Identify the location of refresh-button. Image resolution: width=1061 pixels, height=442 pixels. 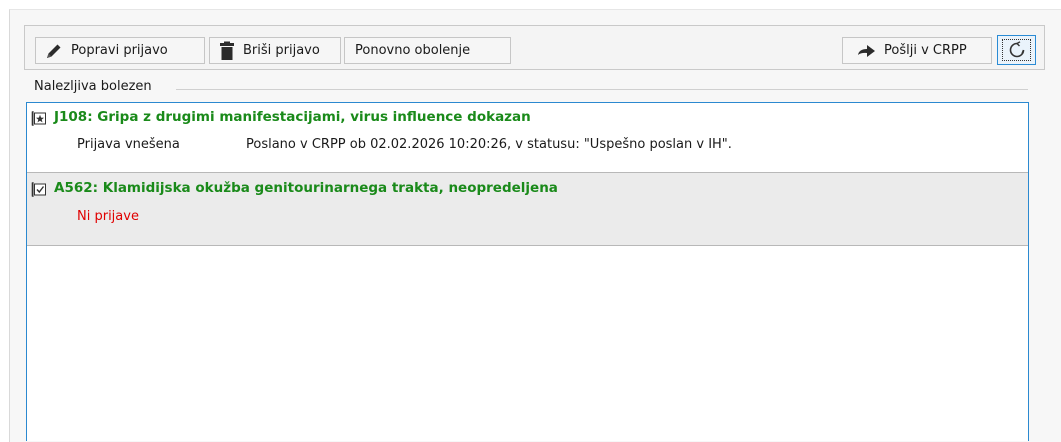
(1016, 50).